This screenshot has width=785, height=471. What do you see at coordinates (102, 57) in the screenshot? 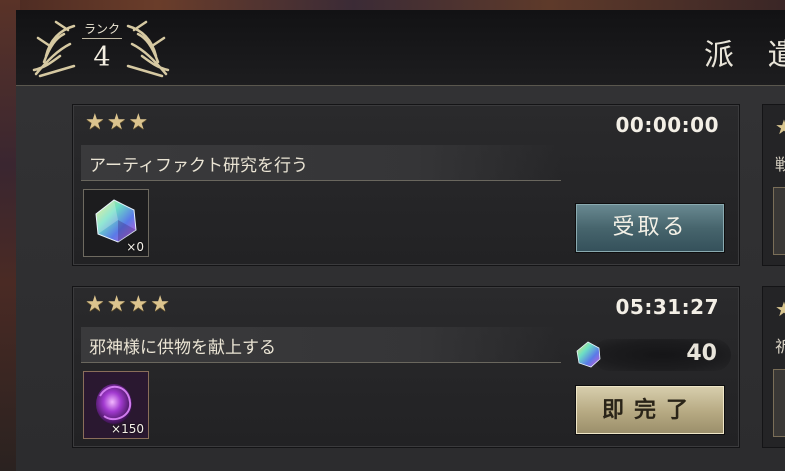
I see `rank-value: 4` at bounding box center [102, 57].